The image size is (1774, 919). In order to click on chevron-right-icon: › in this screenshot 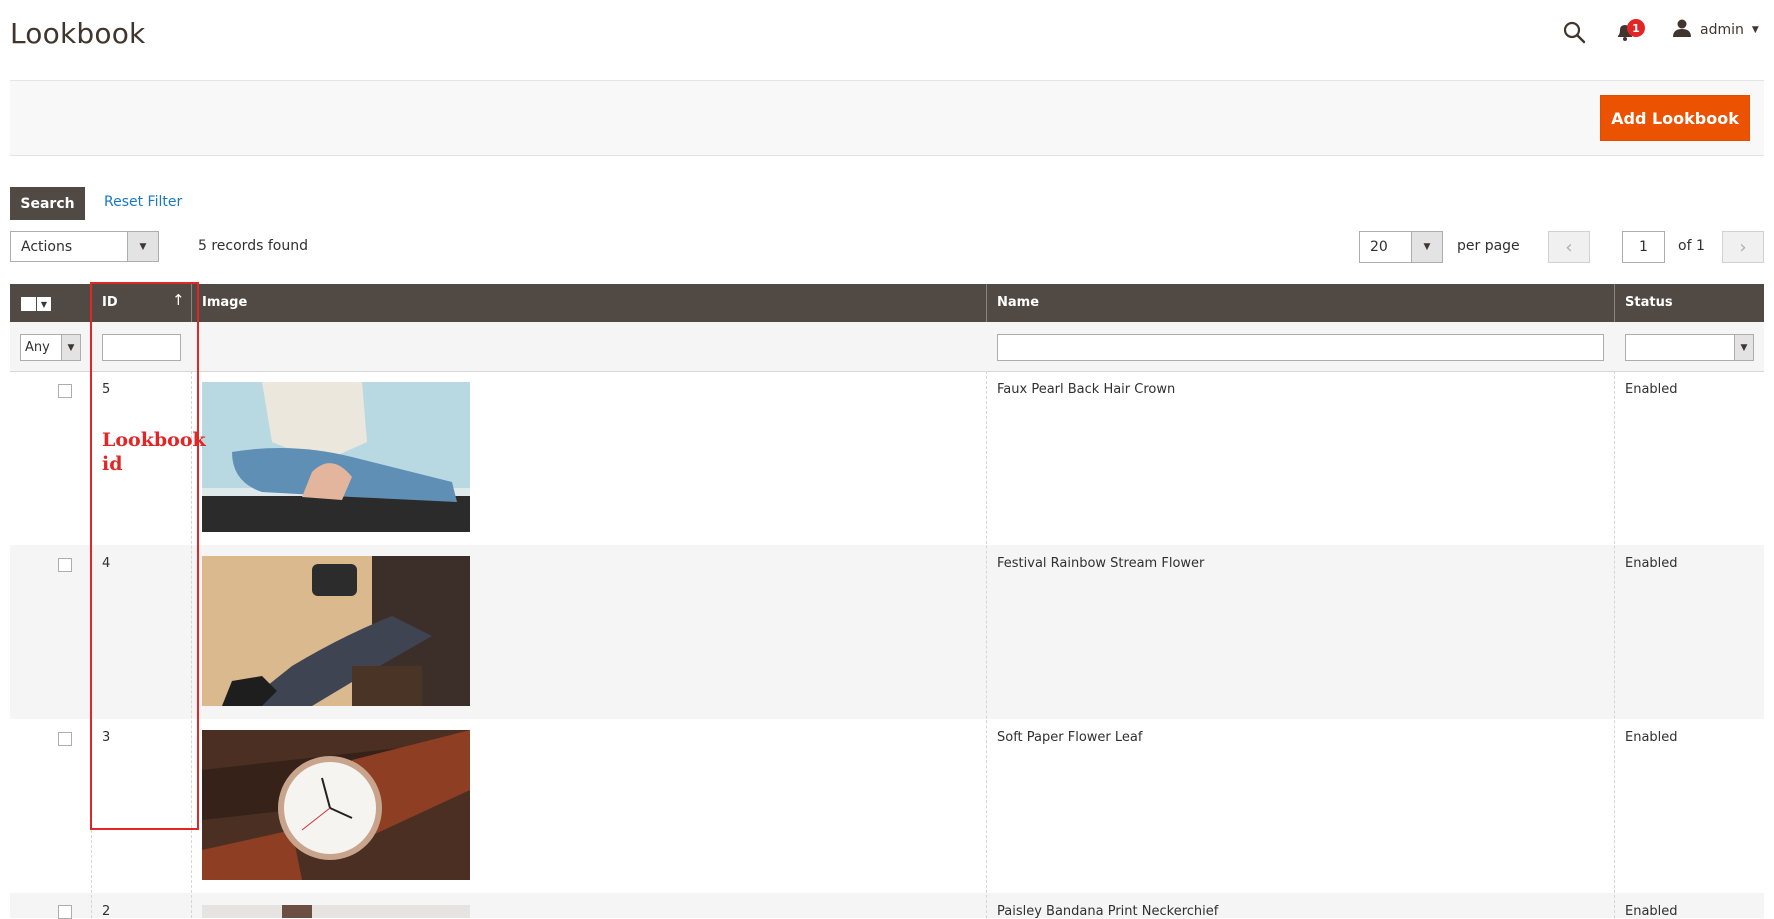, I will do `click(1743, 247)`.